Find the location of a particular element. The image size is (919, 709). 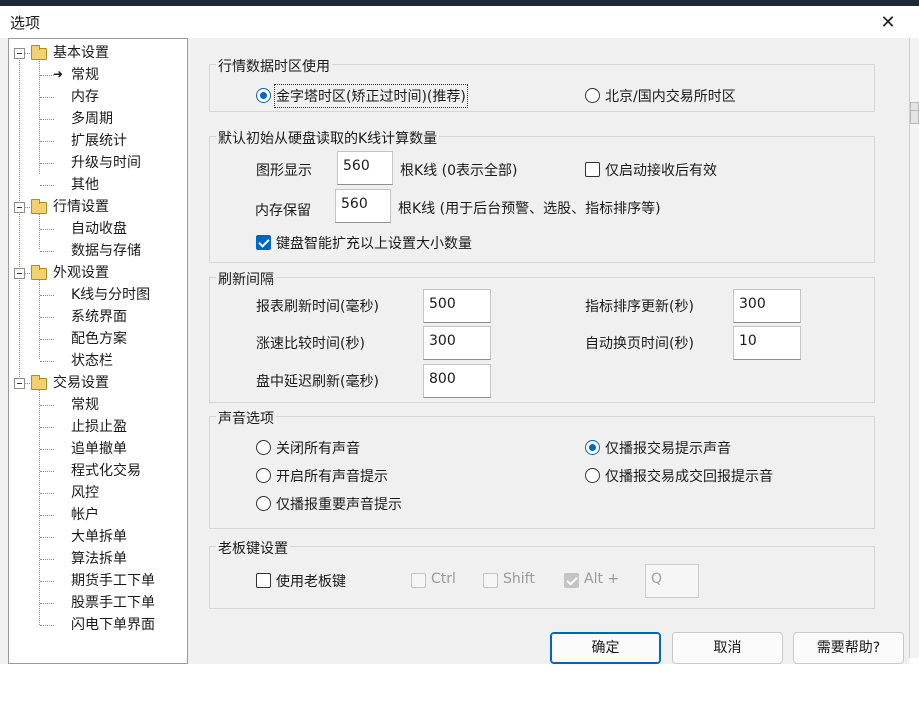

ok-button: 确定 is located at coordinates (605, 648).